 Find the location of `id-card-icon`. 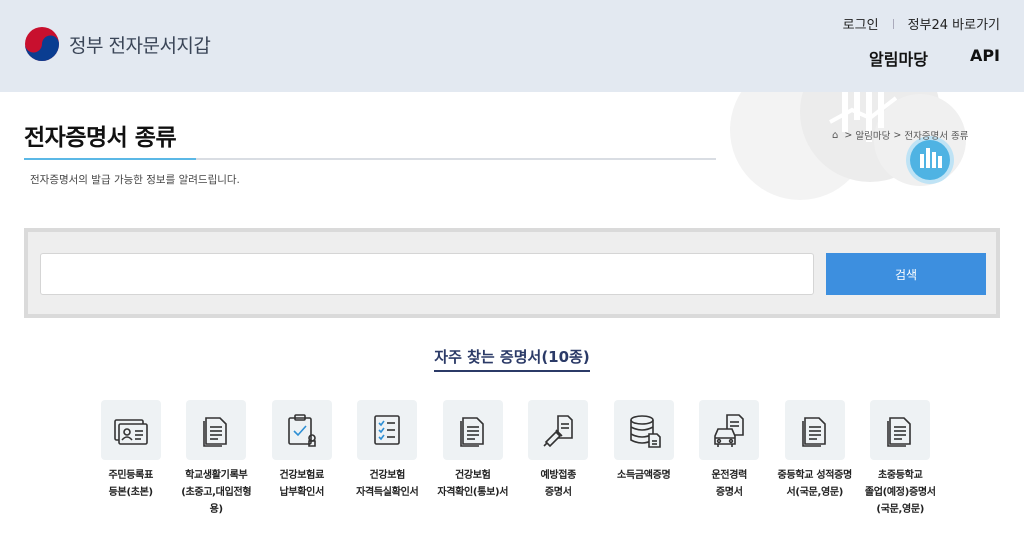

id-card-icon is located at coordinates (130, 432).